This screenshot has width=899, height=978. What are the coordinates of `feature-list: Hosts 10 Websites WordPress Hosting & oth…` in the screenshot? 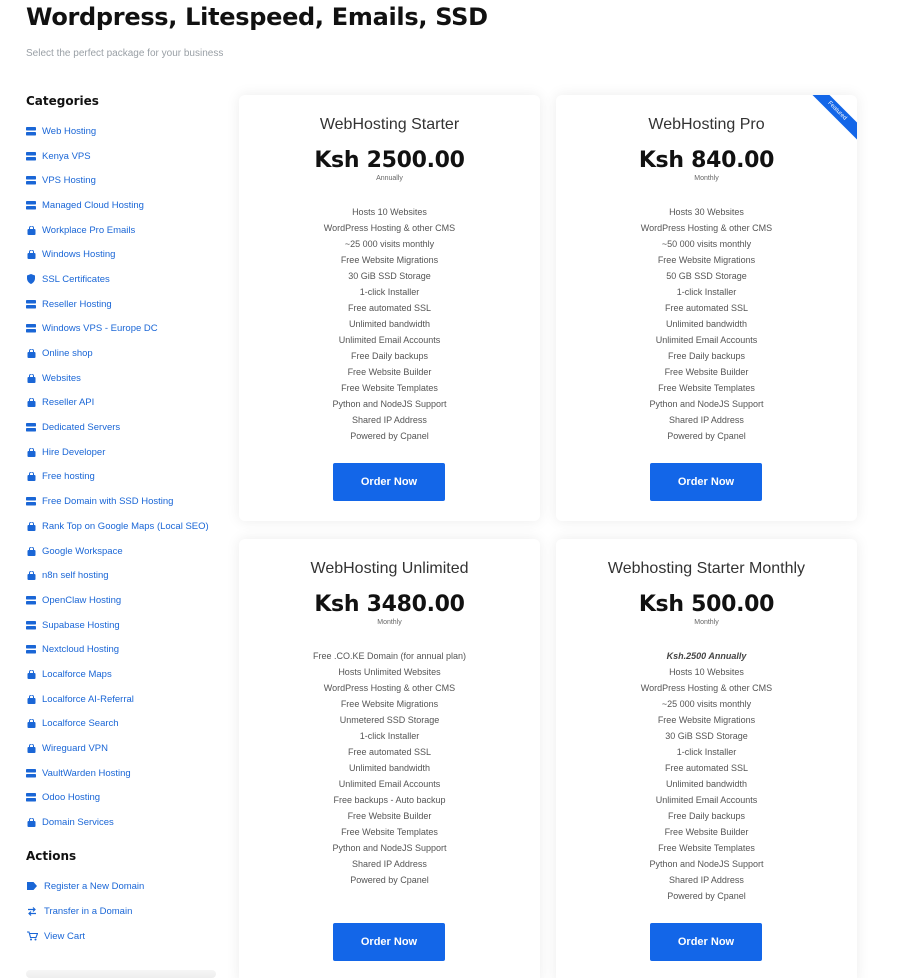 It's located at (389, 324).